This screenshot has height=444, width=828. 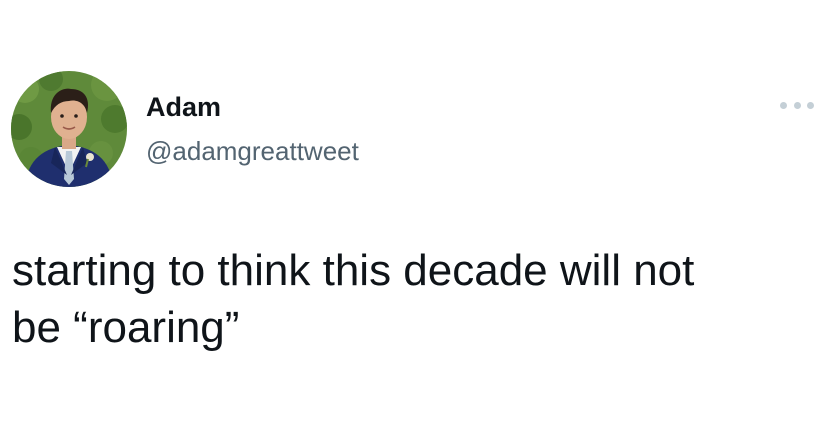 I want to click on tweet-text-line-1: starting to think this decade will not, so click(x=353, y=270).